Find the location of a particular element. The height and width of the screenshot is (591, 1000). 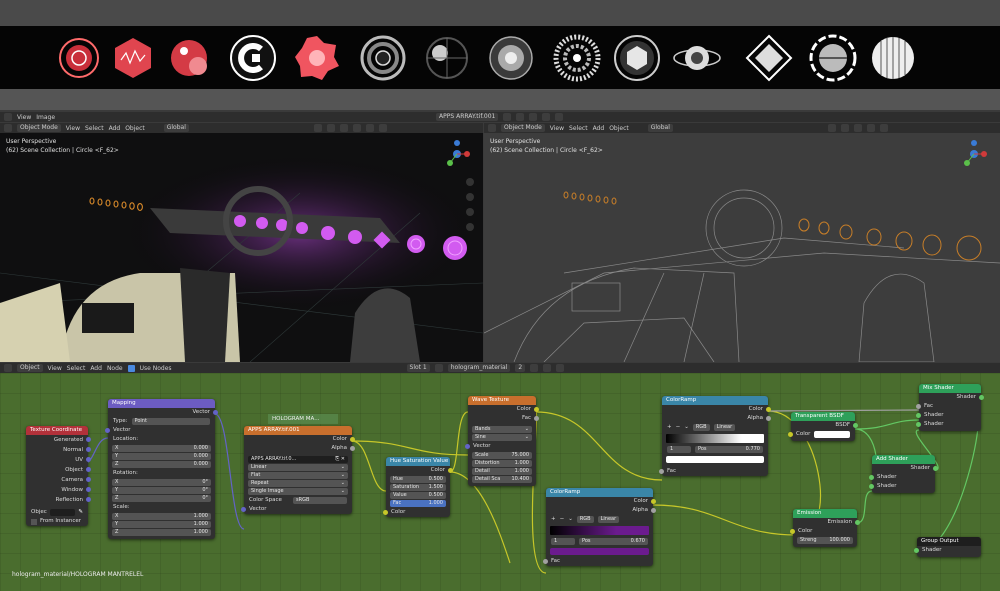

node-transparent-bsdf: Transparent BSDF BSDF Color is located at coordinates (823, 426).